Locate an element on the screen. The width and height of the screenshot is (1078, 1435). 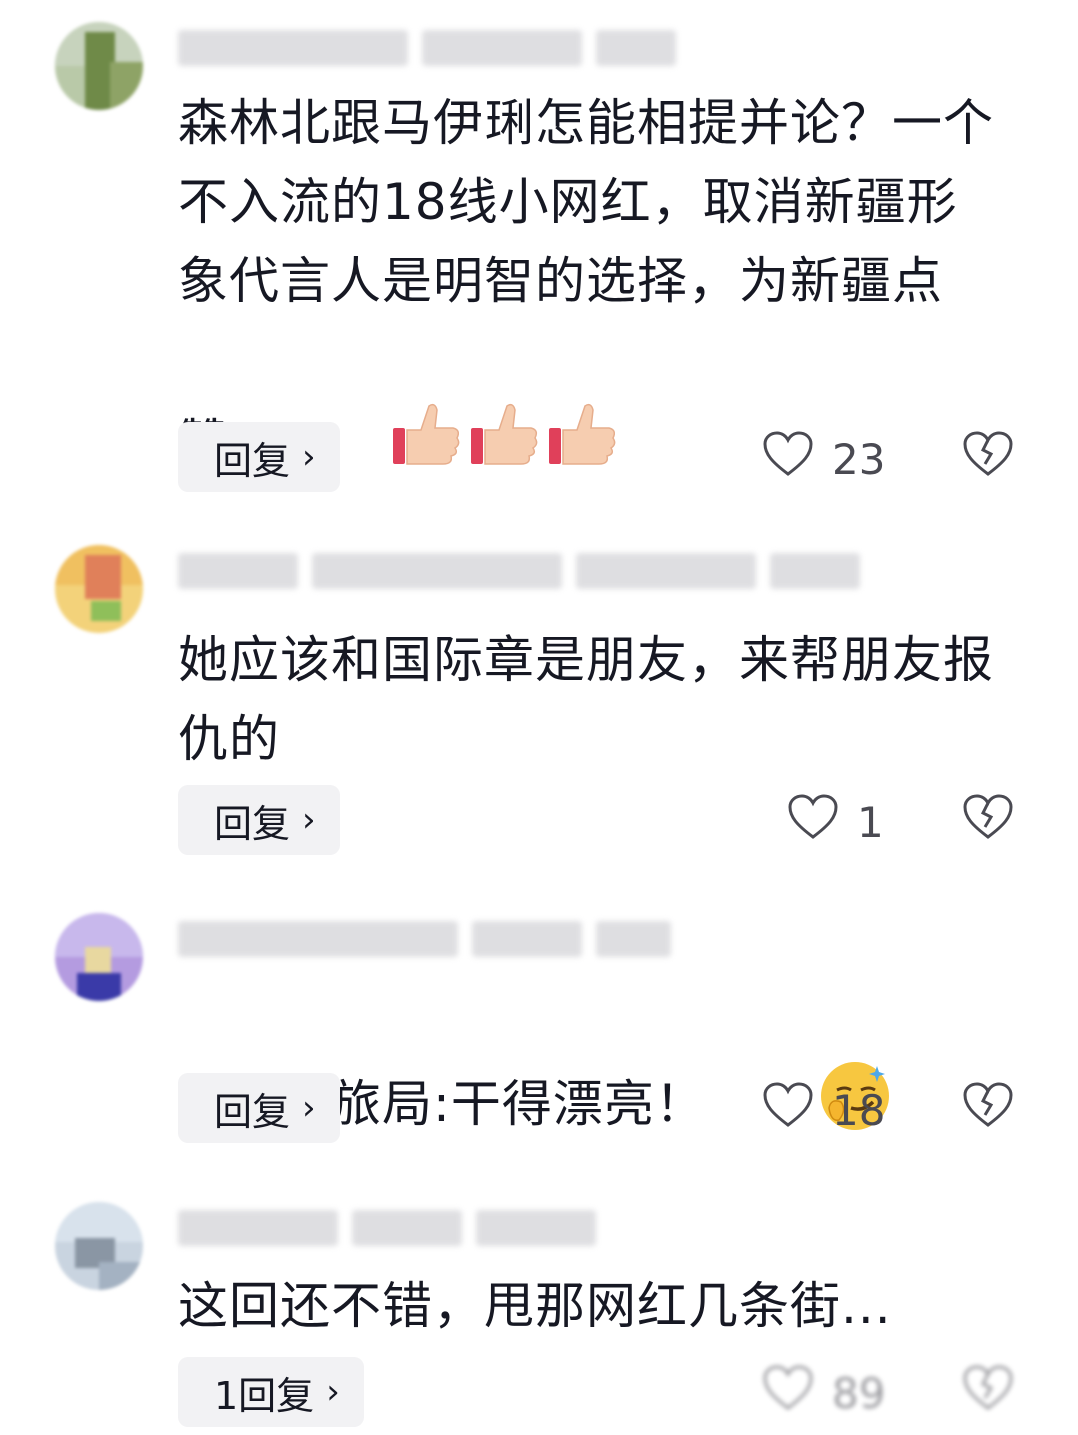
like-count: 1 is located at coordinates (870, 822).